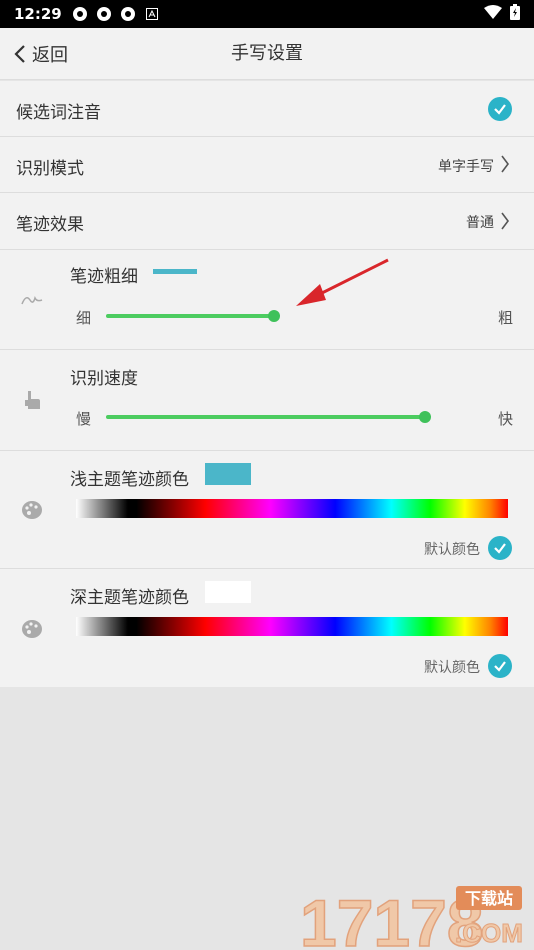  I want to click on stroke-thickness-section: 笔迹粗细 细 粗, so click(267, 300).